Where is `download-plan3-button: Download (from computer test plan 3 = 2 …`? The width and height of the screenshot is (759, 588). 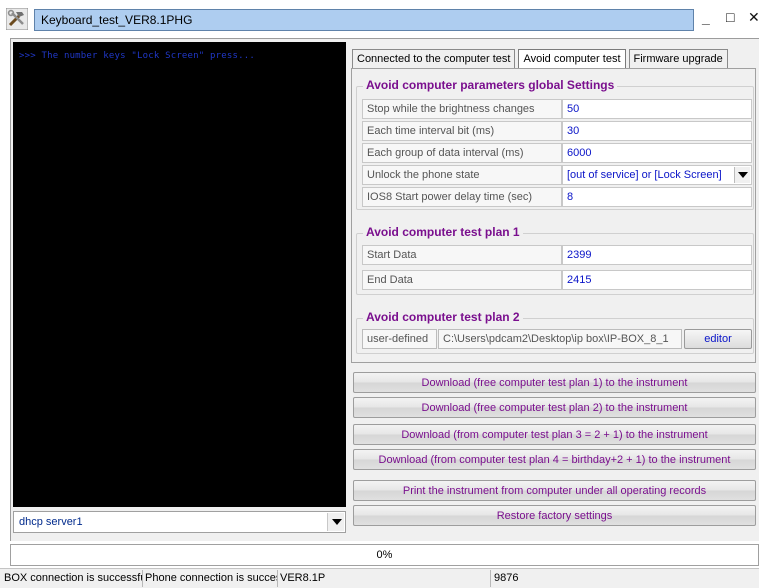
download-plan3-button: Download (from computer test plan 3 = 2 … is located at coordinates (554, 434).